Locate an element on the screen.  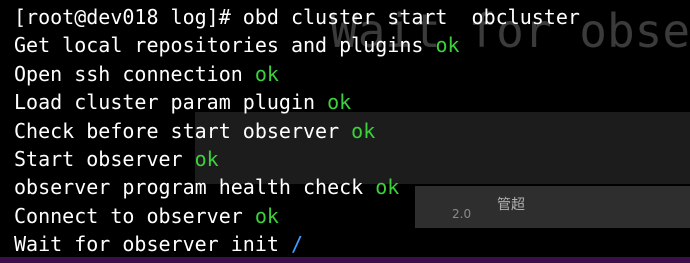
step-text: Start observer is located at coordinates (98, 158).